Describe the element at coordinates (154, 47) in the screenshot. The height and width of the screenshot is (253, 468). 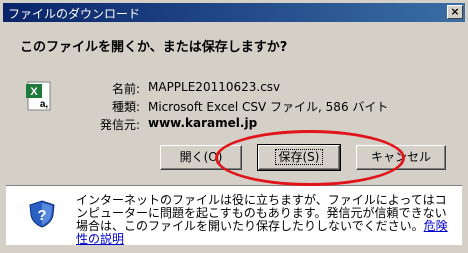
I see `download-question: このファイルを開くか、または保存しますか?` at that location.